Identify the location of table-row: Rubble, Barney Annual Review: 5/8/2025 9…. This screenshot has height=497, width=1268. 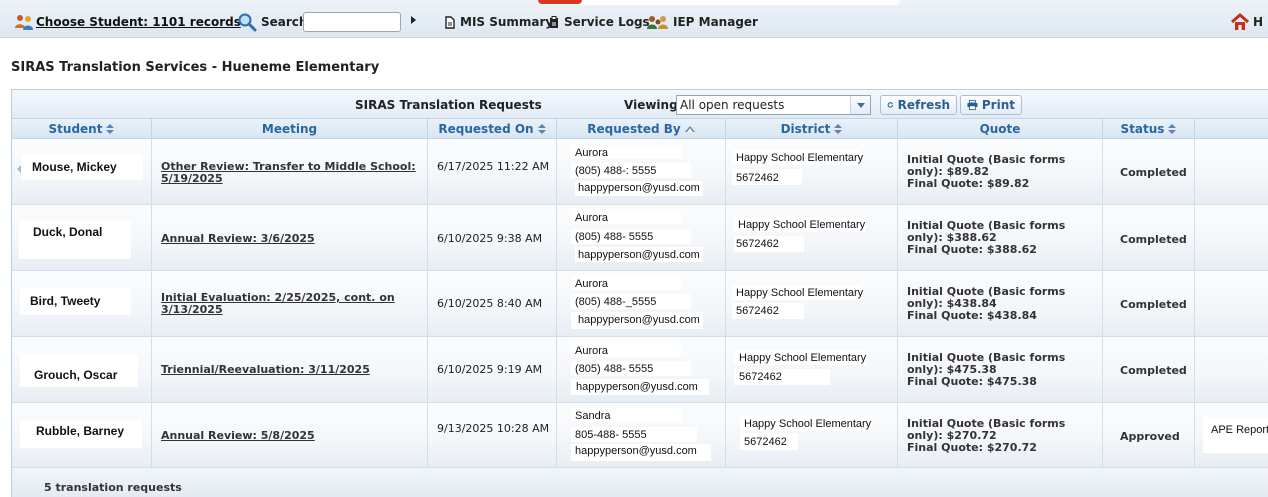
(640, 435).